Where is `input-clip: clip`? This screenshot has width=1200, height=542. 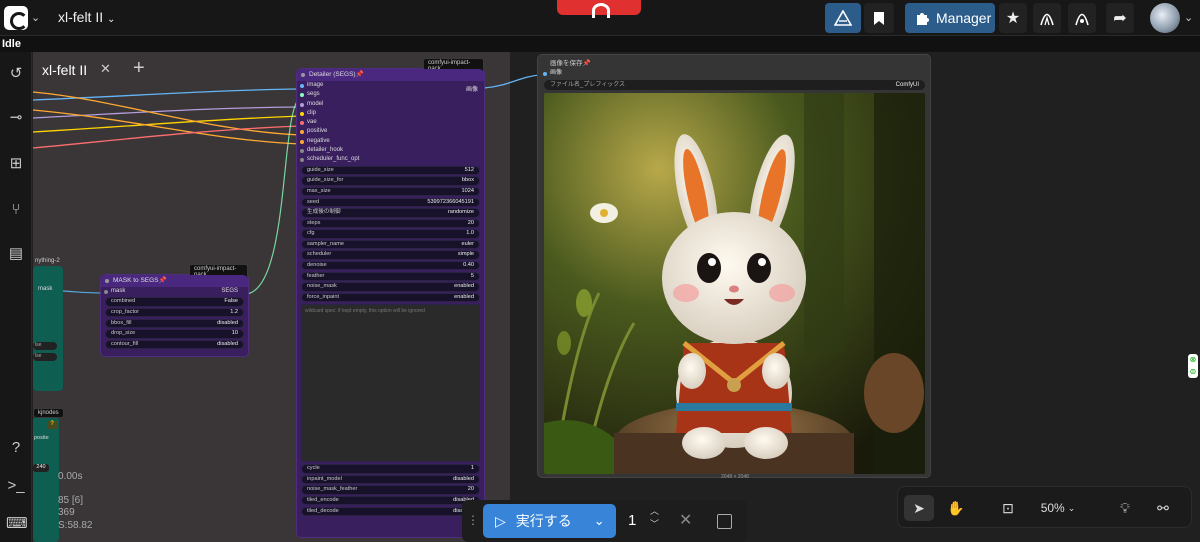
input-clip: clip is located at coordinates (390, 113).